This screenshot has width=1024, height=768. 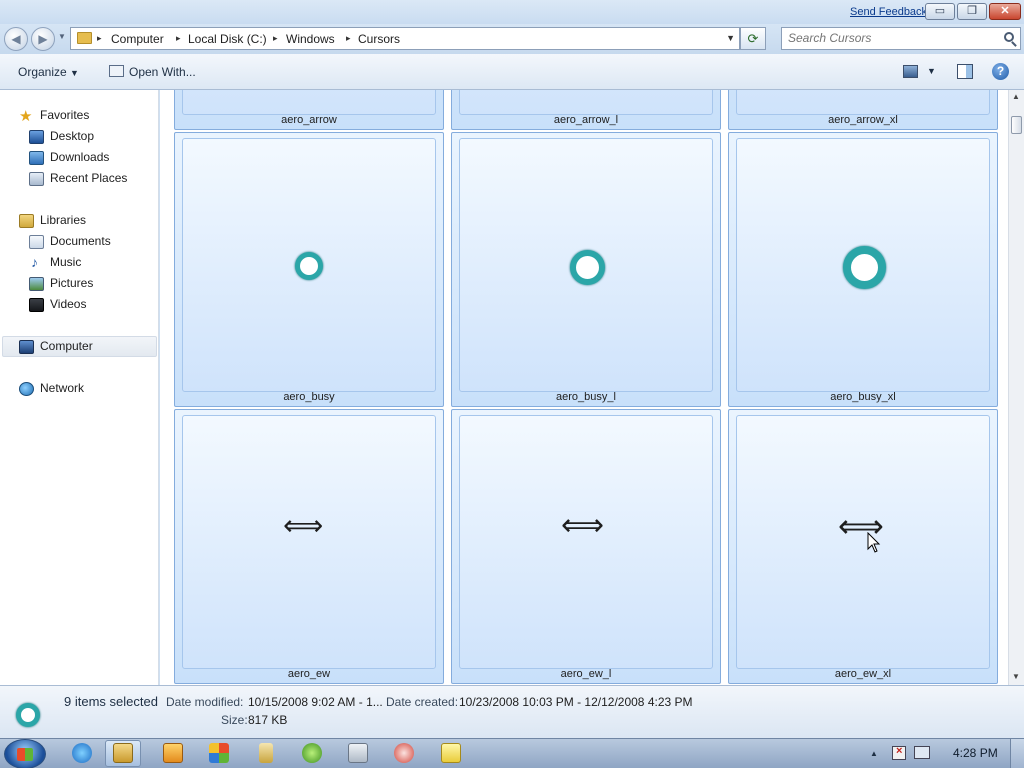 What do you see at coordinates (451, 753) in the screenshot?
I see `sticky-notes-icon` at bounding box center [451, 753].